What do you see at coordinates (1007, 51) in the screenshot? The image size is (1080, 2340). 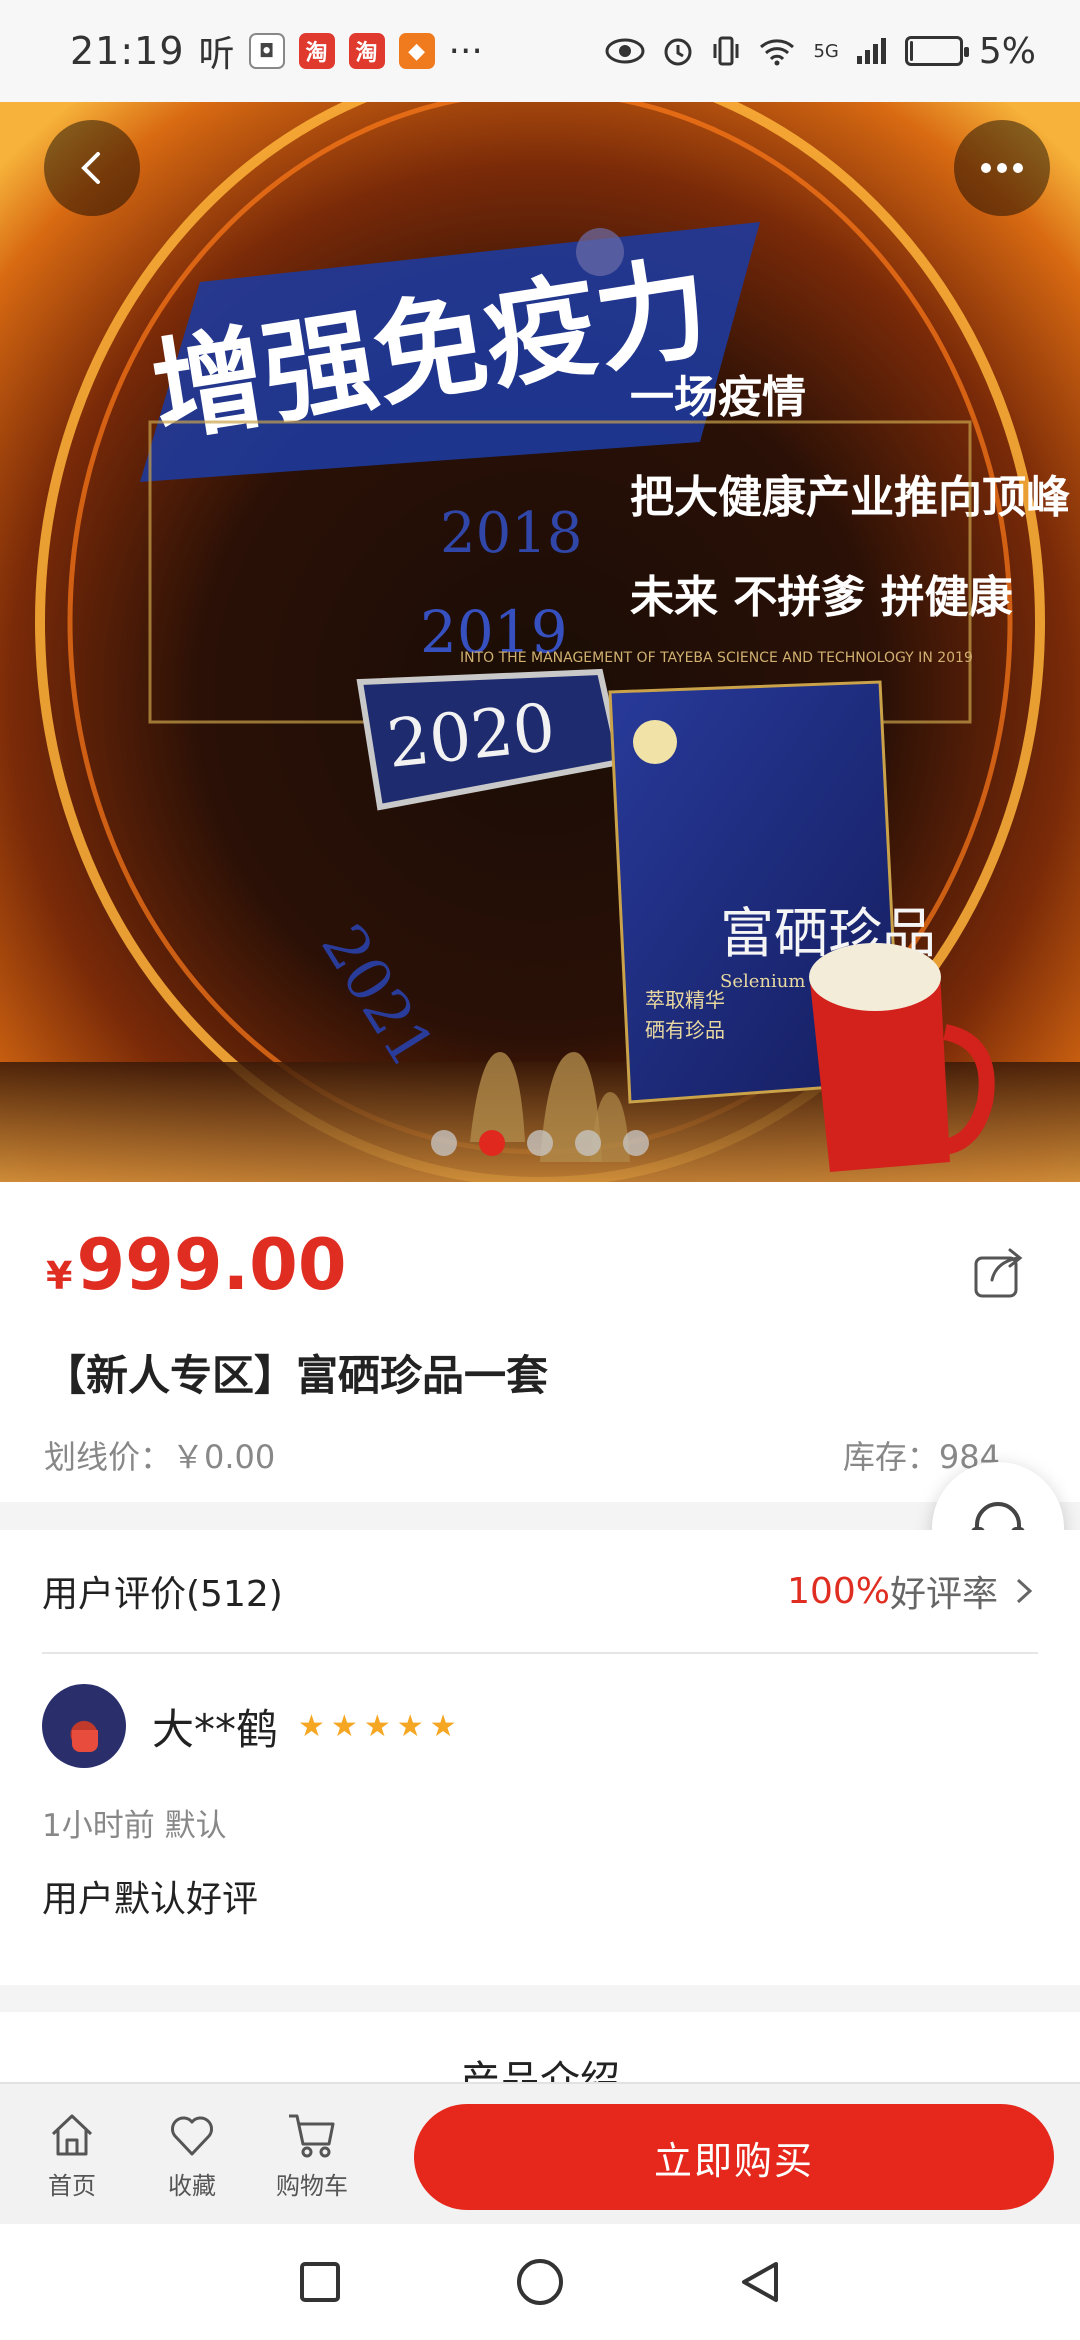 I see `battery-percent: 5%` at bounding box center [1007, 51].